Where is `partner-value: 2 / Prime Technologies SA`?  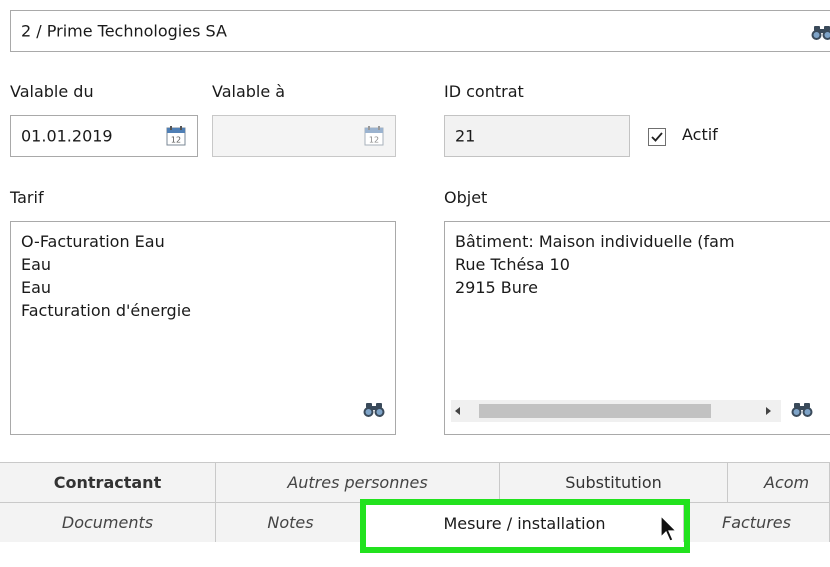 partner-value: 2 / Prime Technologies SA is located at coordinates (124, 31).